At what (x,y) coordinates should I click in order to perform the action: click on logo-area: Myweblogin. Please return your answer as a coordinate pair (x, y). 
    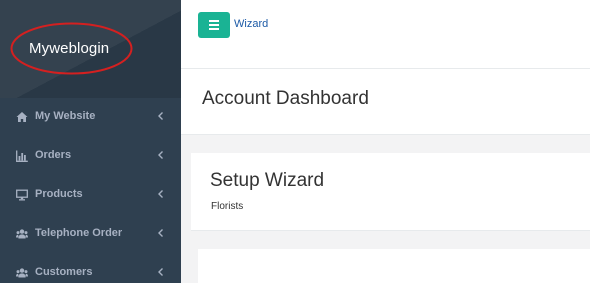
    Looking at the image, I should click on (90, 49).